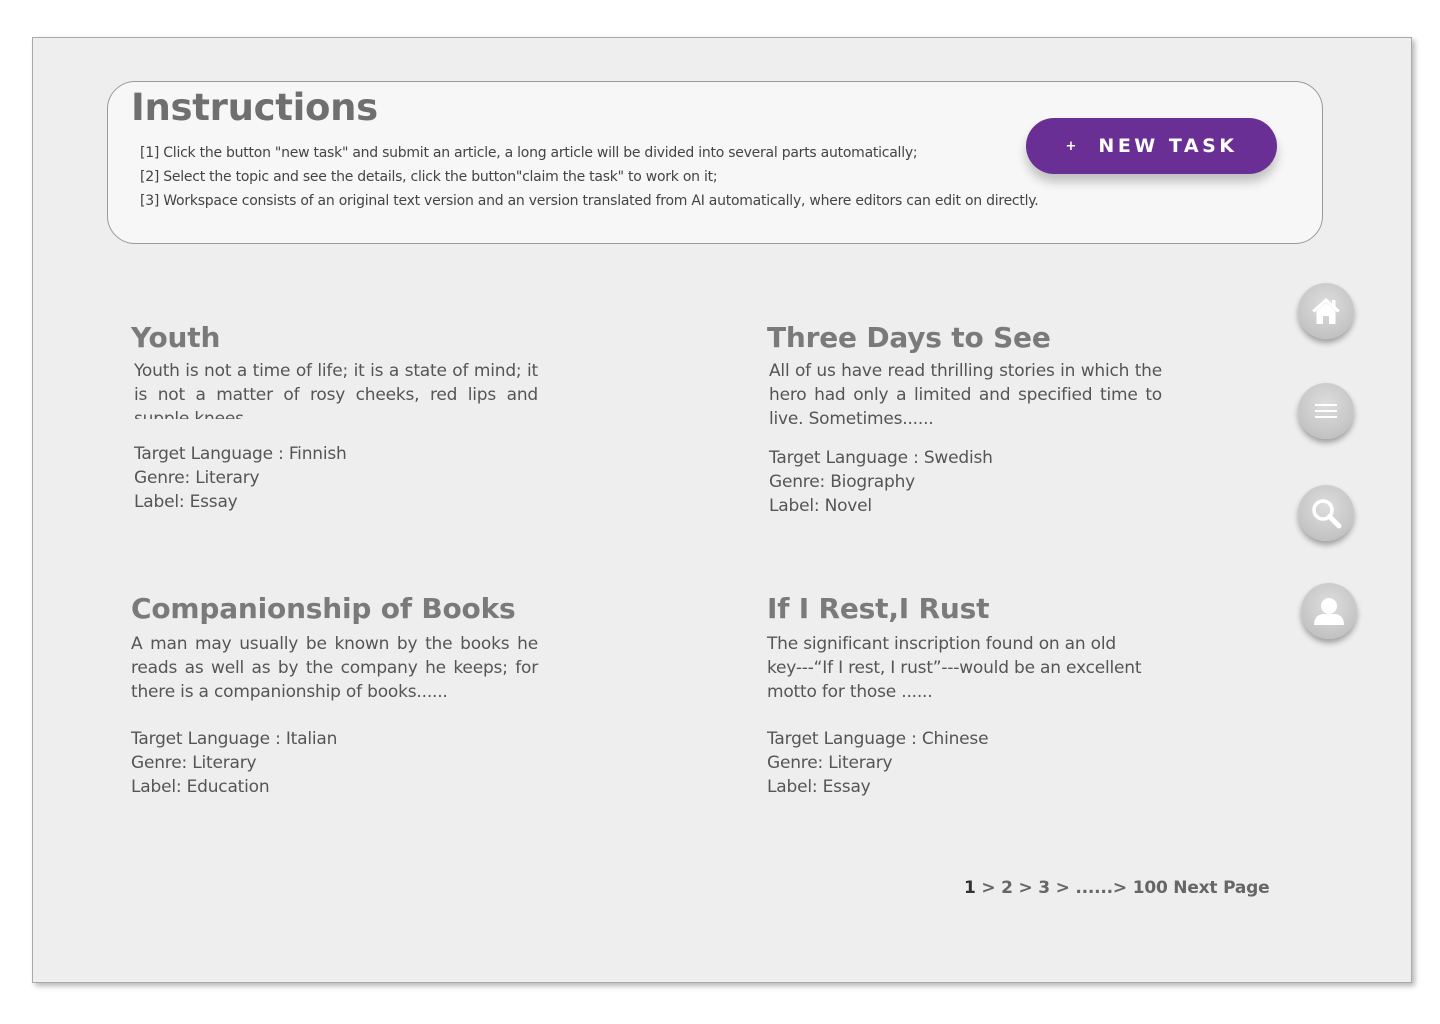 The width and height of the screenshot is (1440, 1024). Describe the element at coordinates (881, 458) in the screenshot. I see `target-language: Target Language : Swedish` at that location.